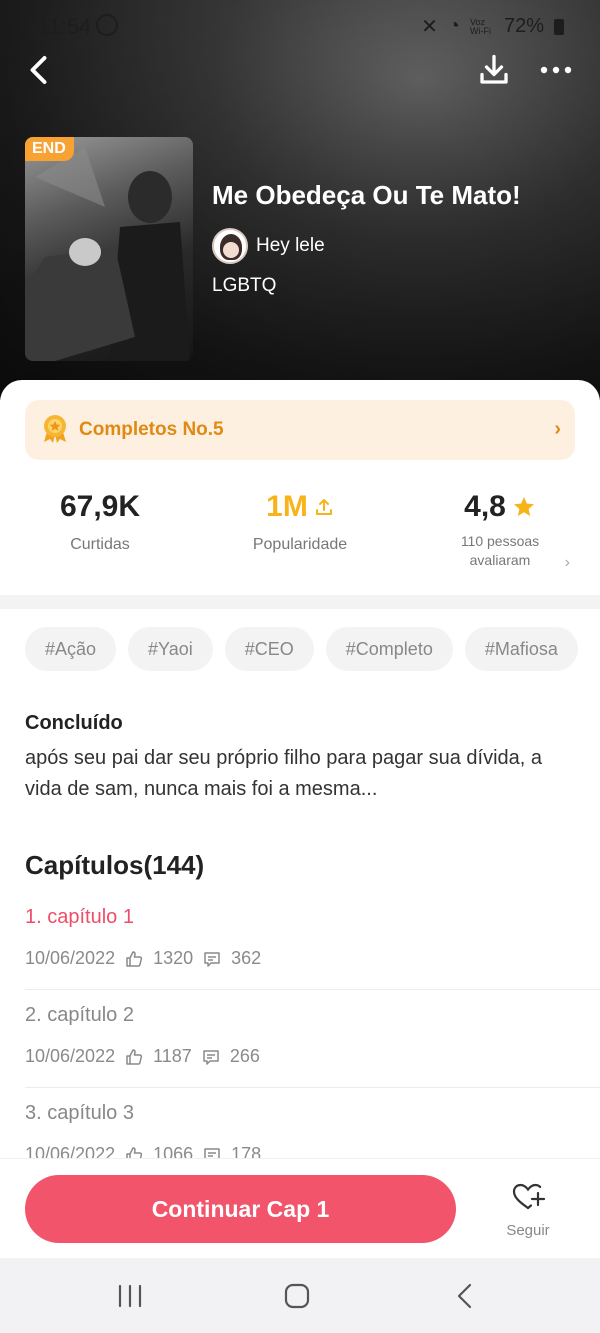  Describe the element at coordinates (300, 430) in the screenshot. I see `ranking-banner: Completos No.5 ›` at that location.